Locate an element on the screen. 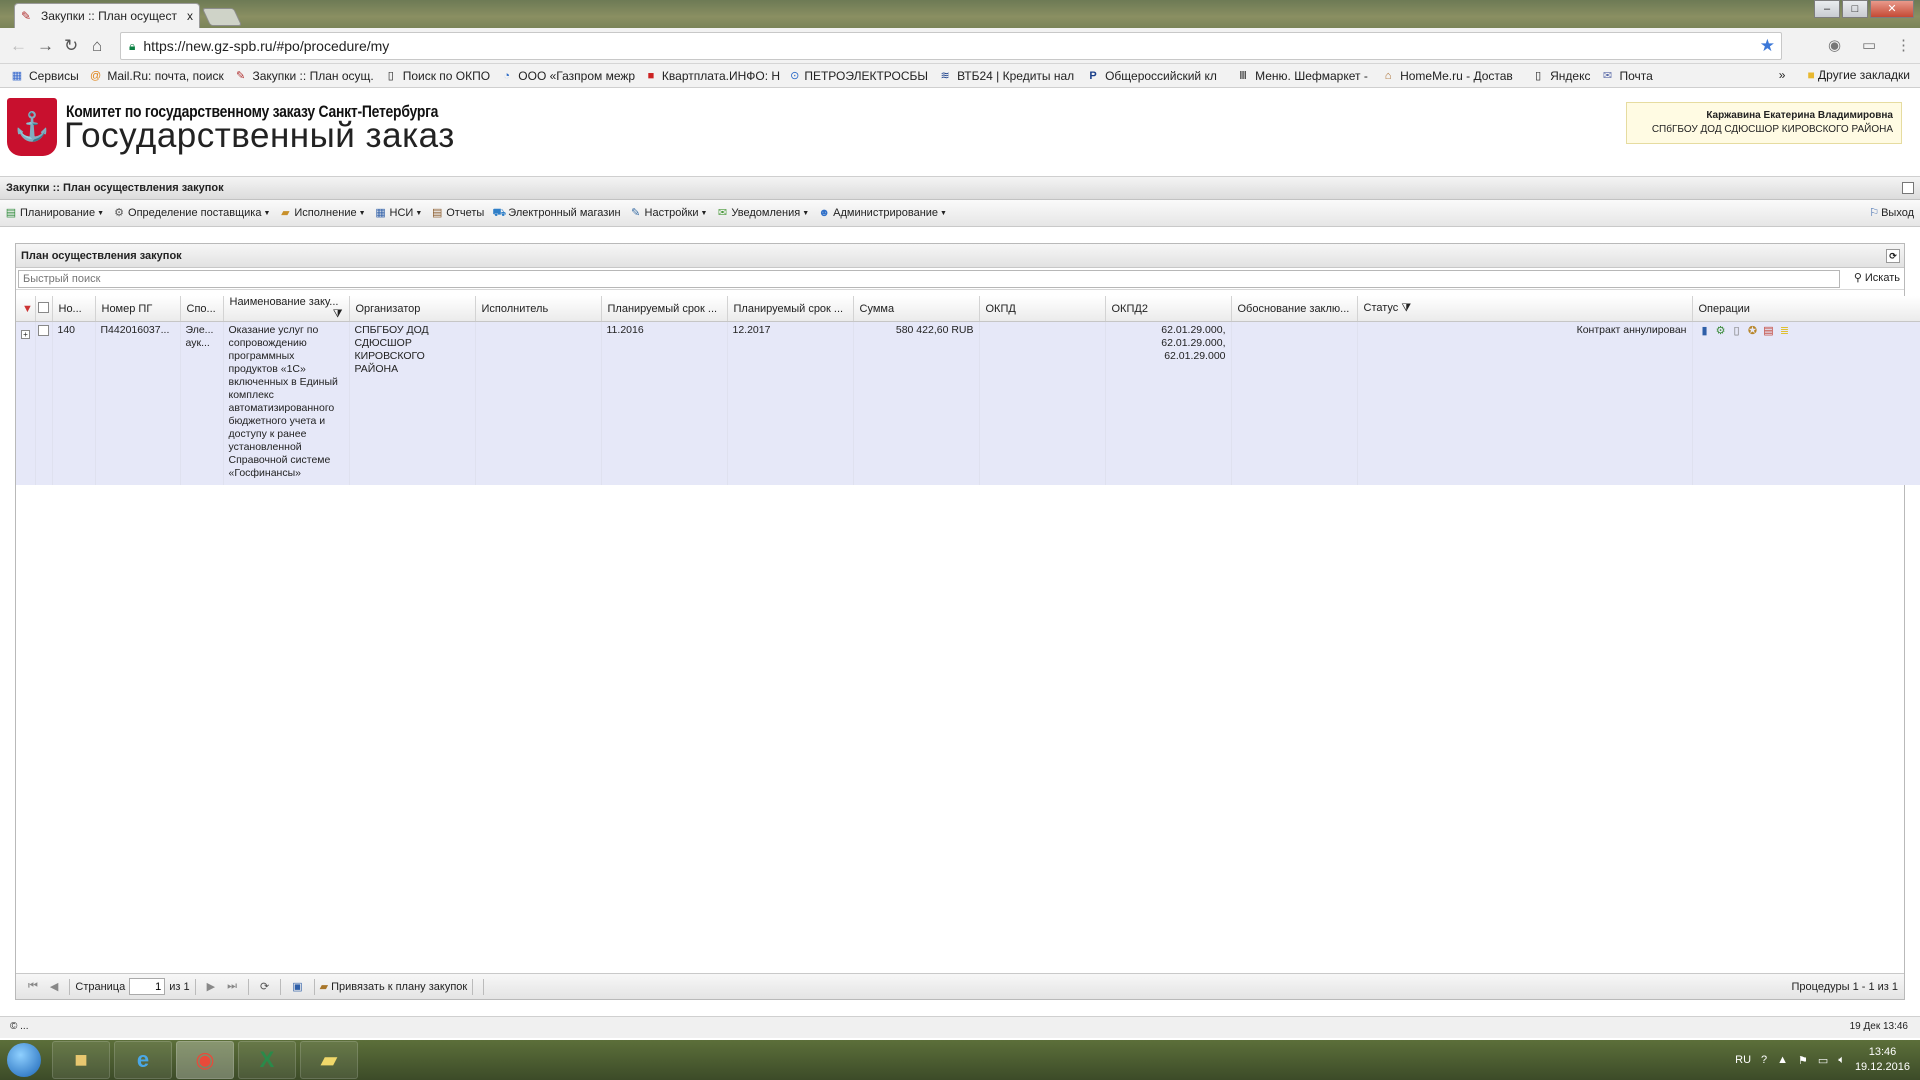  bookmark-yandex: ▯ Яндекс is located at coordinates (1560, 76).